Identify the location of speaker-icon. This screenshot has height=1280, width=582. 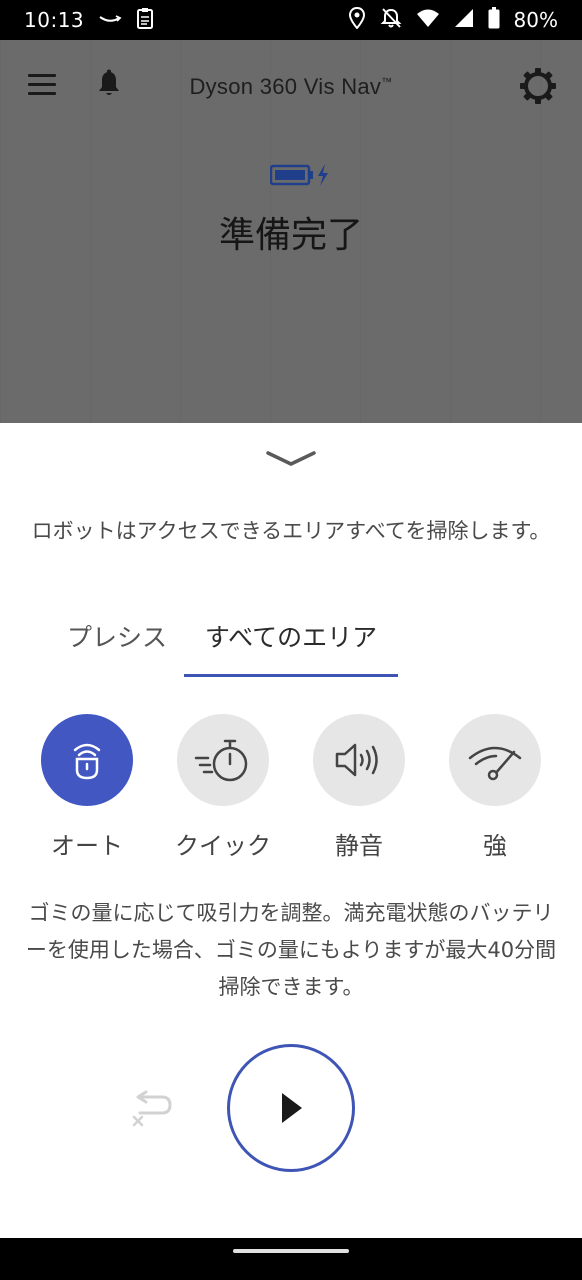
(359, 760).